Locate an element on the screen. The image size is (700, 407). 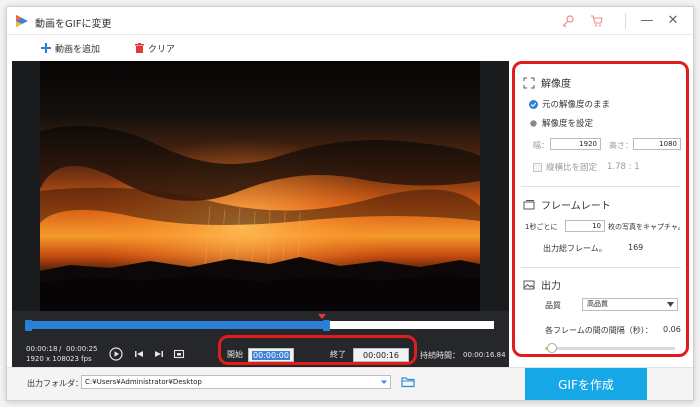
width-input: 1920 is located at coordinates (575, 144).